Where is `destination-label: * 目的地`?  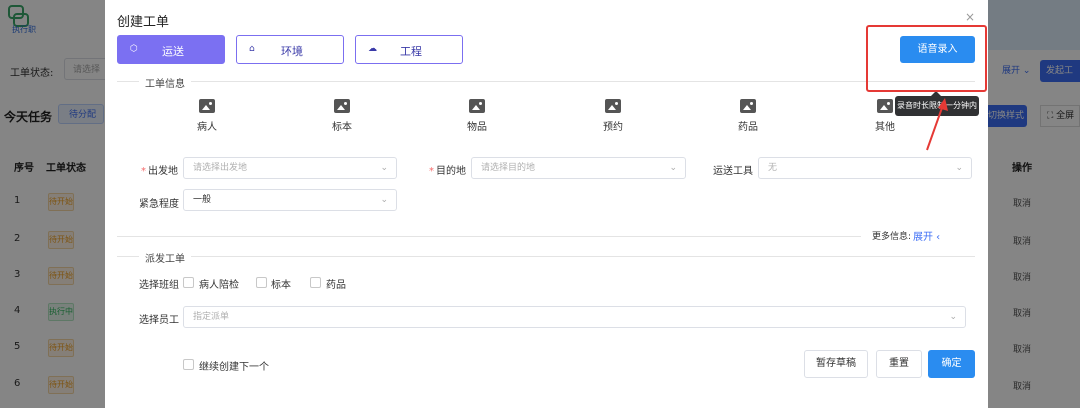 destination-label: * 目的地 is located at coordinates (447, 171).